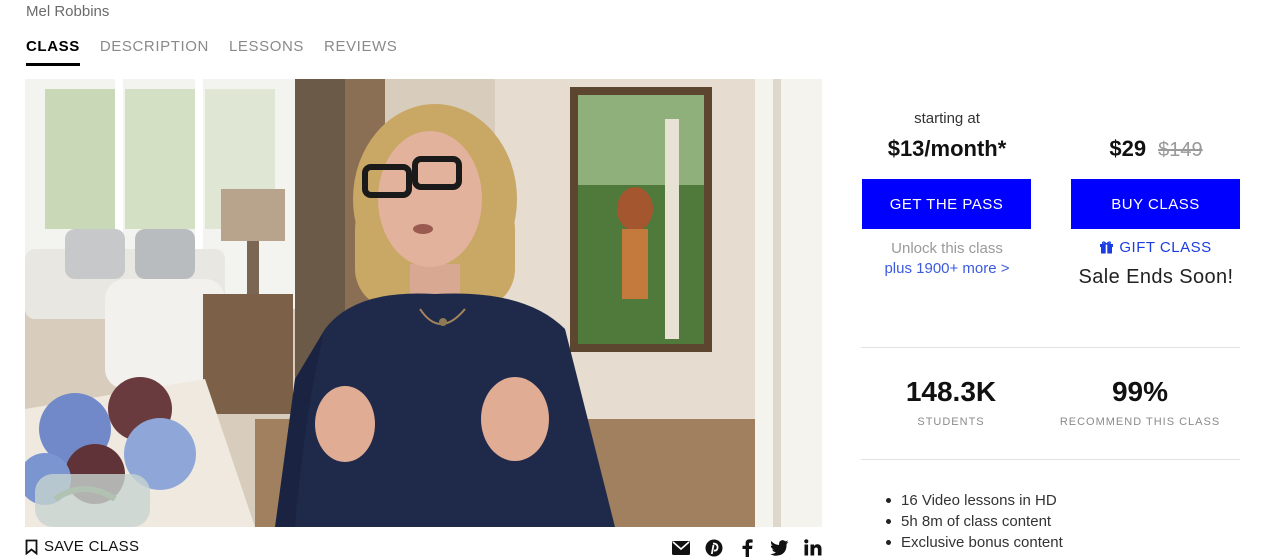 This screenshot has height=558, width=1273. Describe the element at coordinates (92, 546) in the screenshot. I see `save-class-label: SAVE CLASS` at that location.